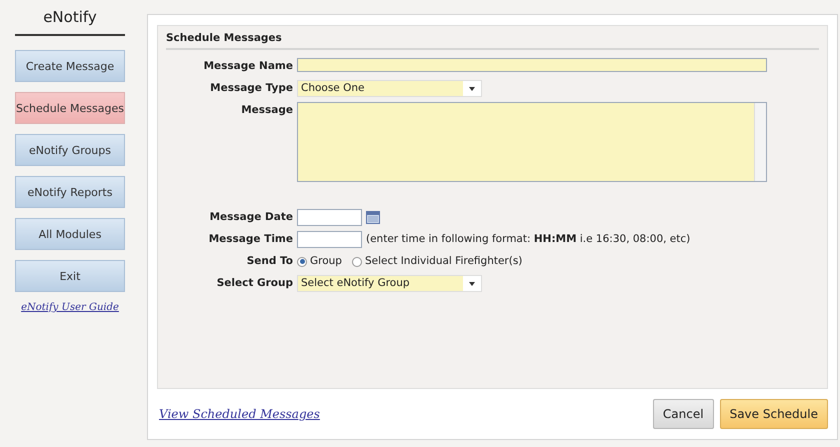  I want to click on nav-button: All Modules, so click(70, 234).